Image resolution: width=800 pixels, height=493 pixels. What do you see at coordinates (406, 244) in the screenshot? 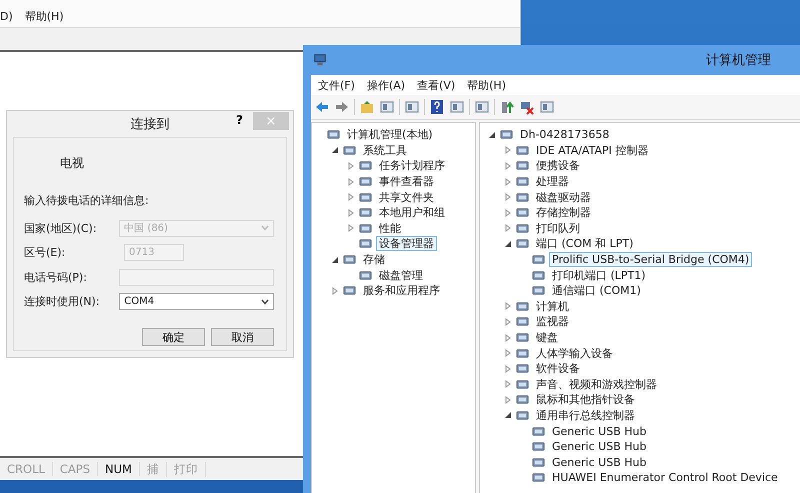
I see `tree-item: 设备管理器` at bounding box center [406, 244].